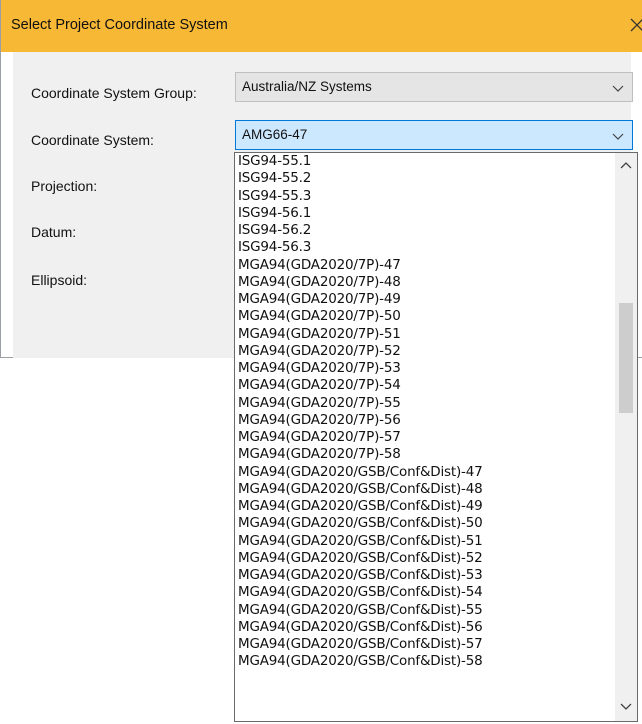  Describe the element at coordinates (423, 403) in the screenshot. I see `list-item: MGA94(GDA2020/7P)-55` at that location.